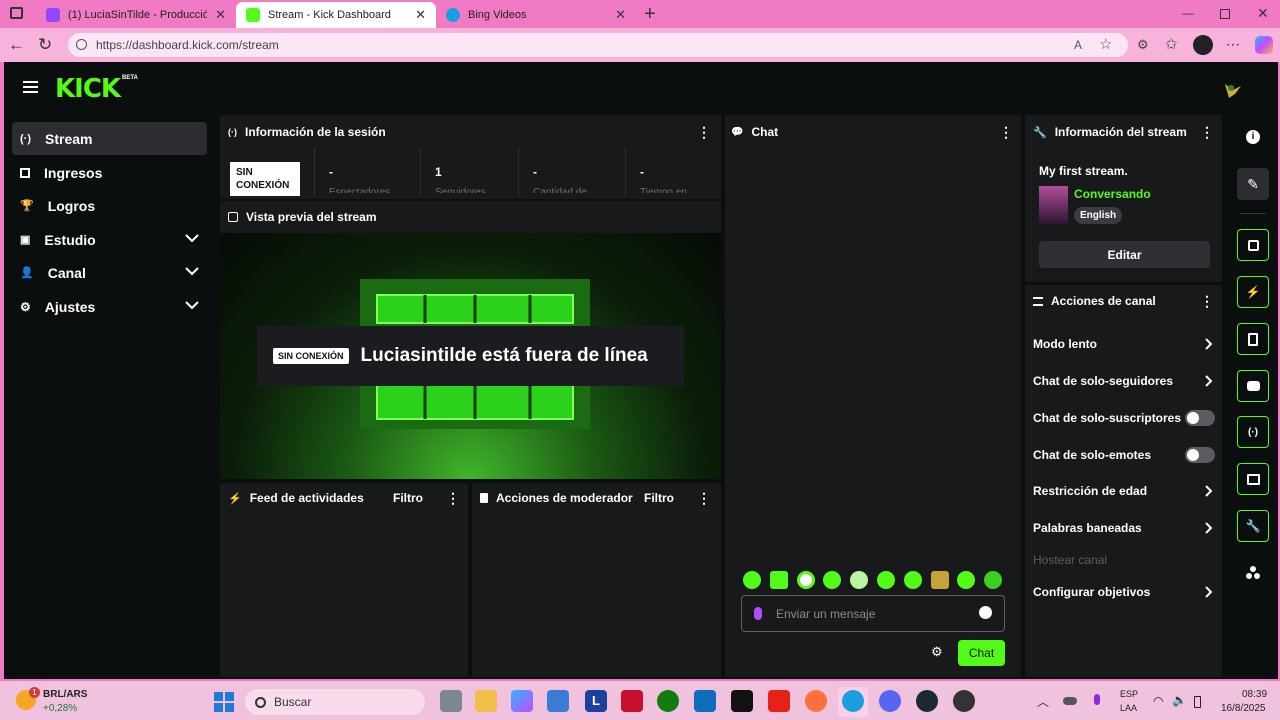  Describe the element at coordinates (704, 498) in the screenshot. I see `mod-menu-icon: ⋮` at that location.